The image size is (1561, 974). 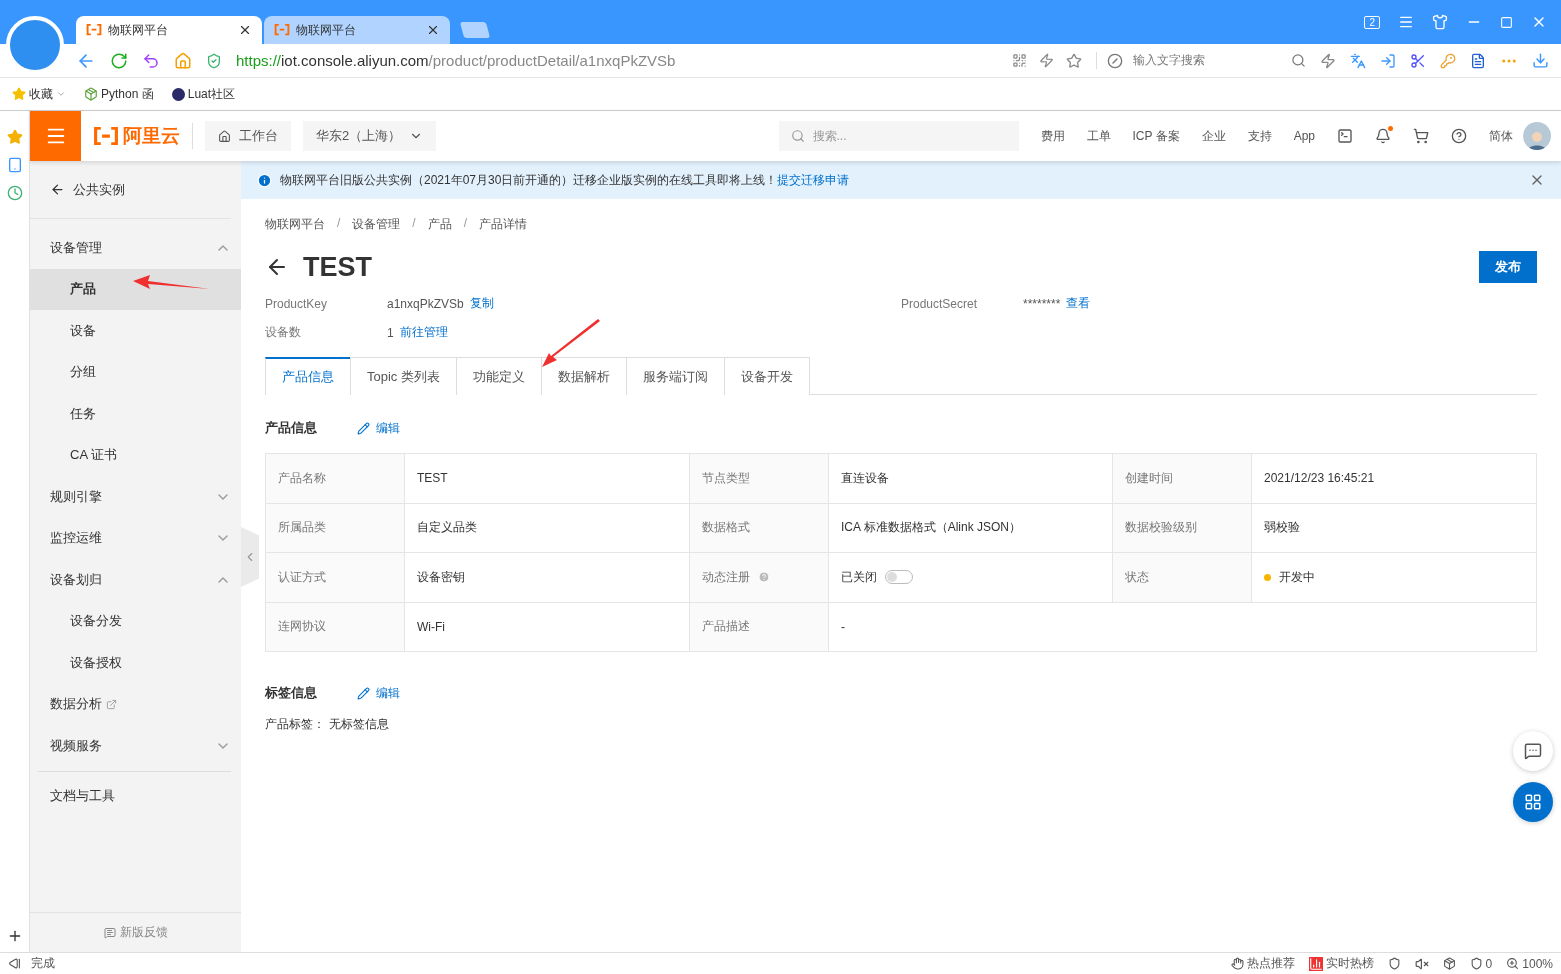 What do you see at coordinates (439, 224) in the screenshot?
I see `breadcrumb-link: 产品` at bounding box center [439, 224].